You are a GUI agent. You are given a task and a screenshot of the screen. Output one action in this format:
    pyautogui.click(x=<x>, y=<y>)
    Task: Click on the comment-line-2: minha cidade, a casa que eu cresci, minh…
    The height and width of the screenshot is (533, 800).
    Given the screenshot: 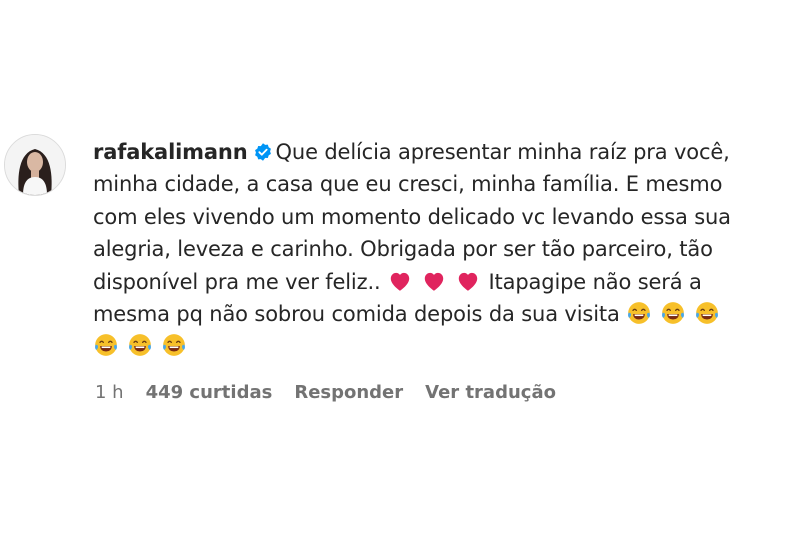 What is the action you would take?
    pyautogui.click(x=408, y=184)
    